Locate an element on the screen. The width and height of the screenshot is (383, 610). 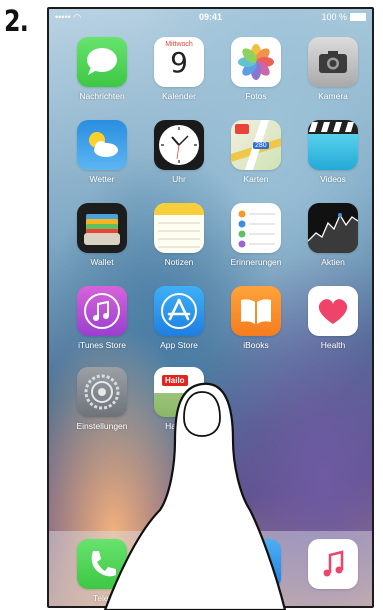
photos-icon is located at coordinates (256, 62).